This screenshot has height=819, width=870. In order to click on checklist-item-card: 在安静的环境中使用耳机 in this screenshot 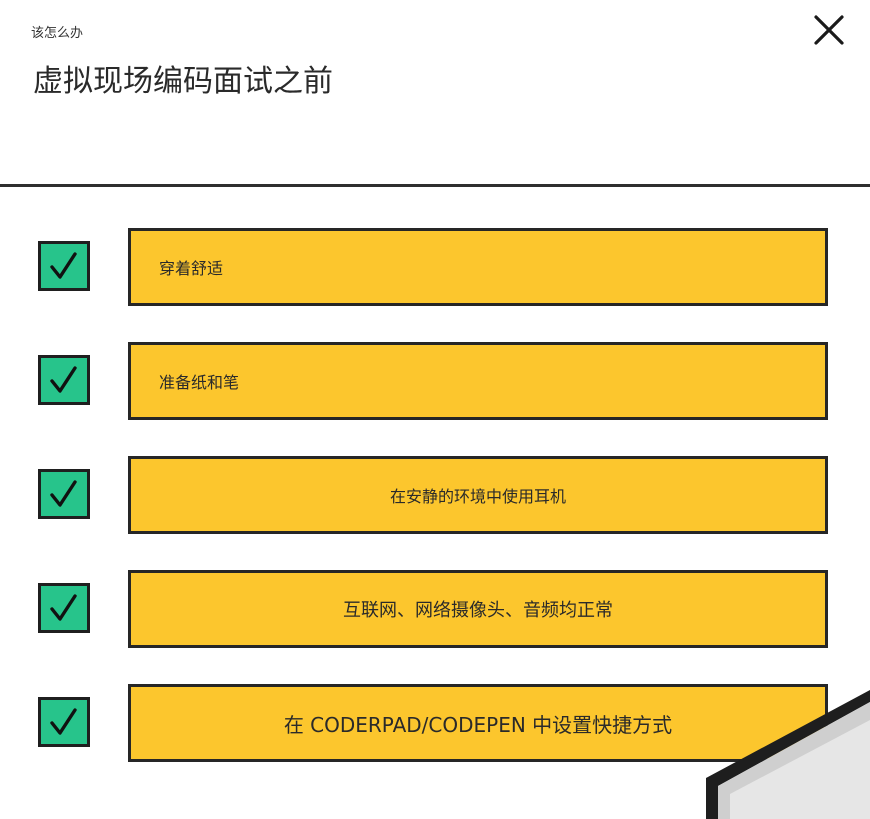, I will do `click(478, 495)`.